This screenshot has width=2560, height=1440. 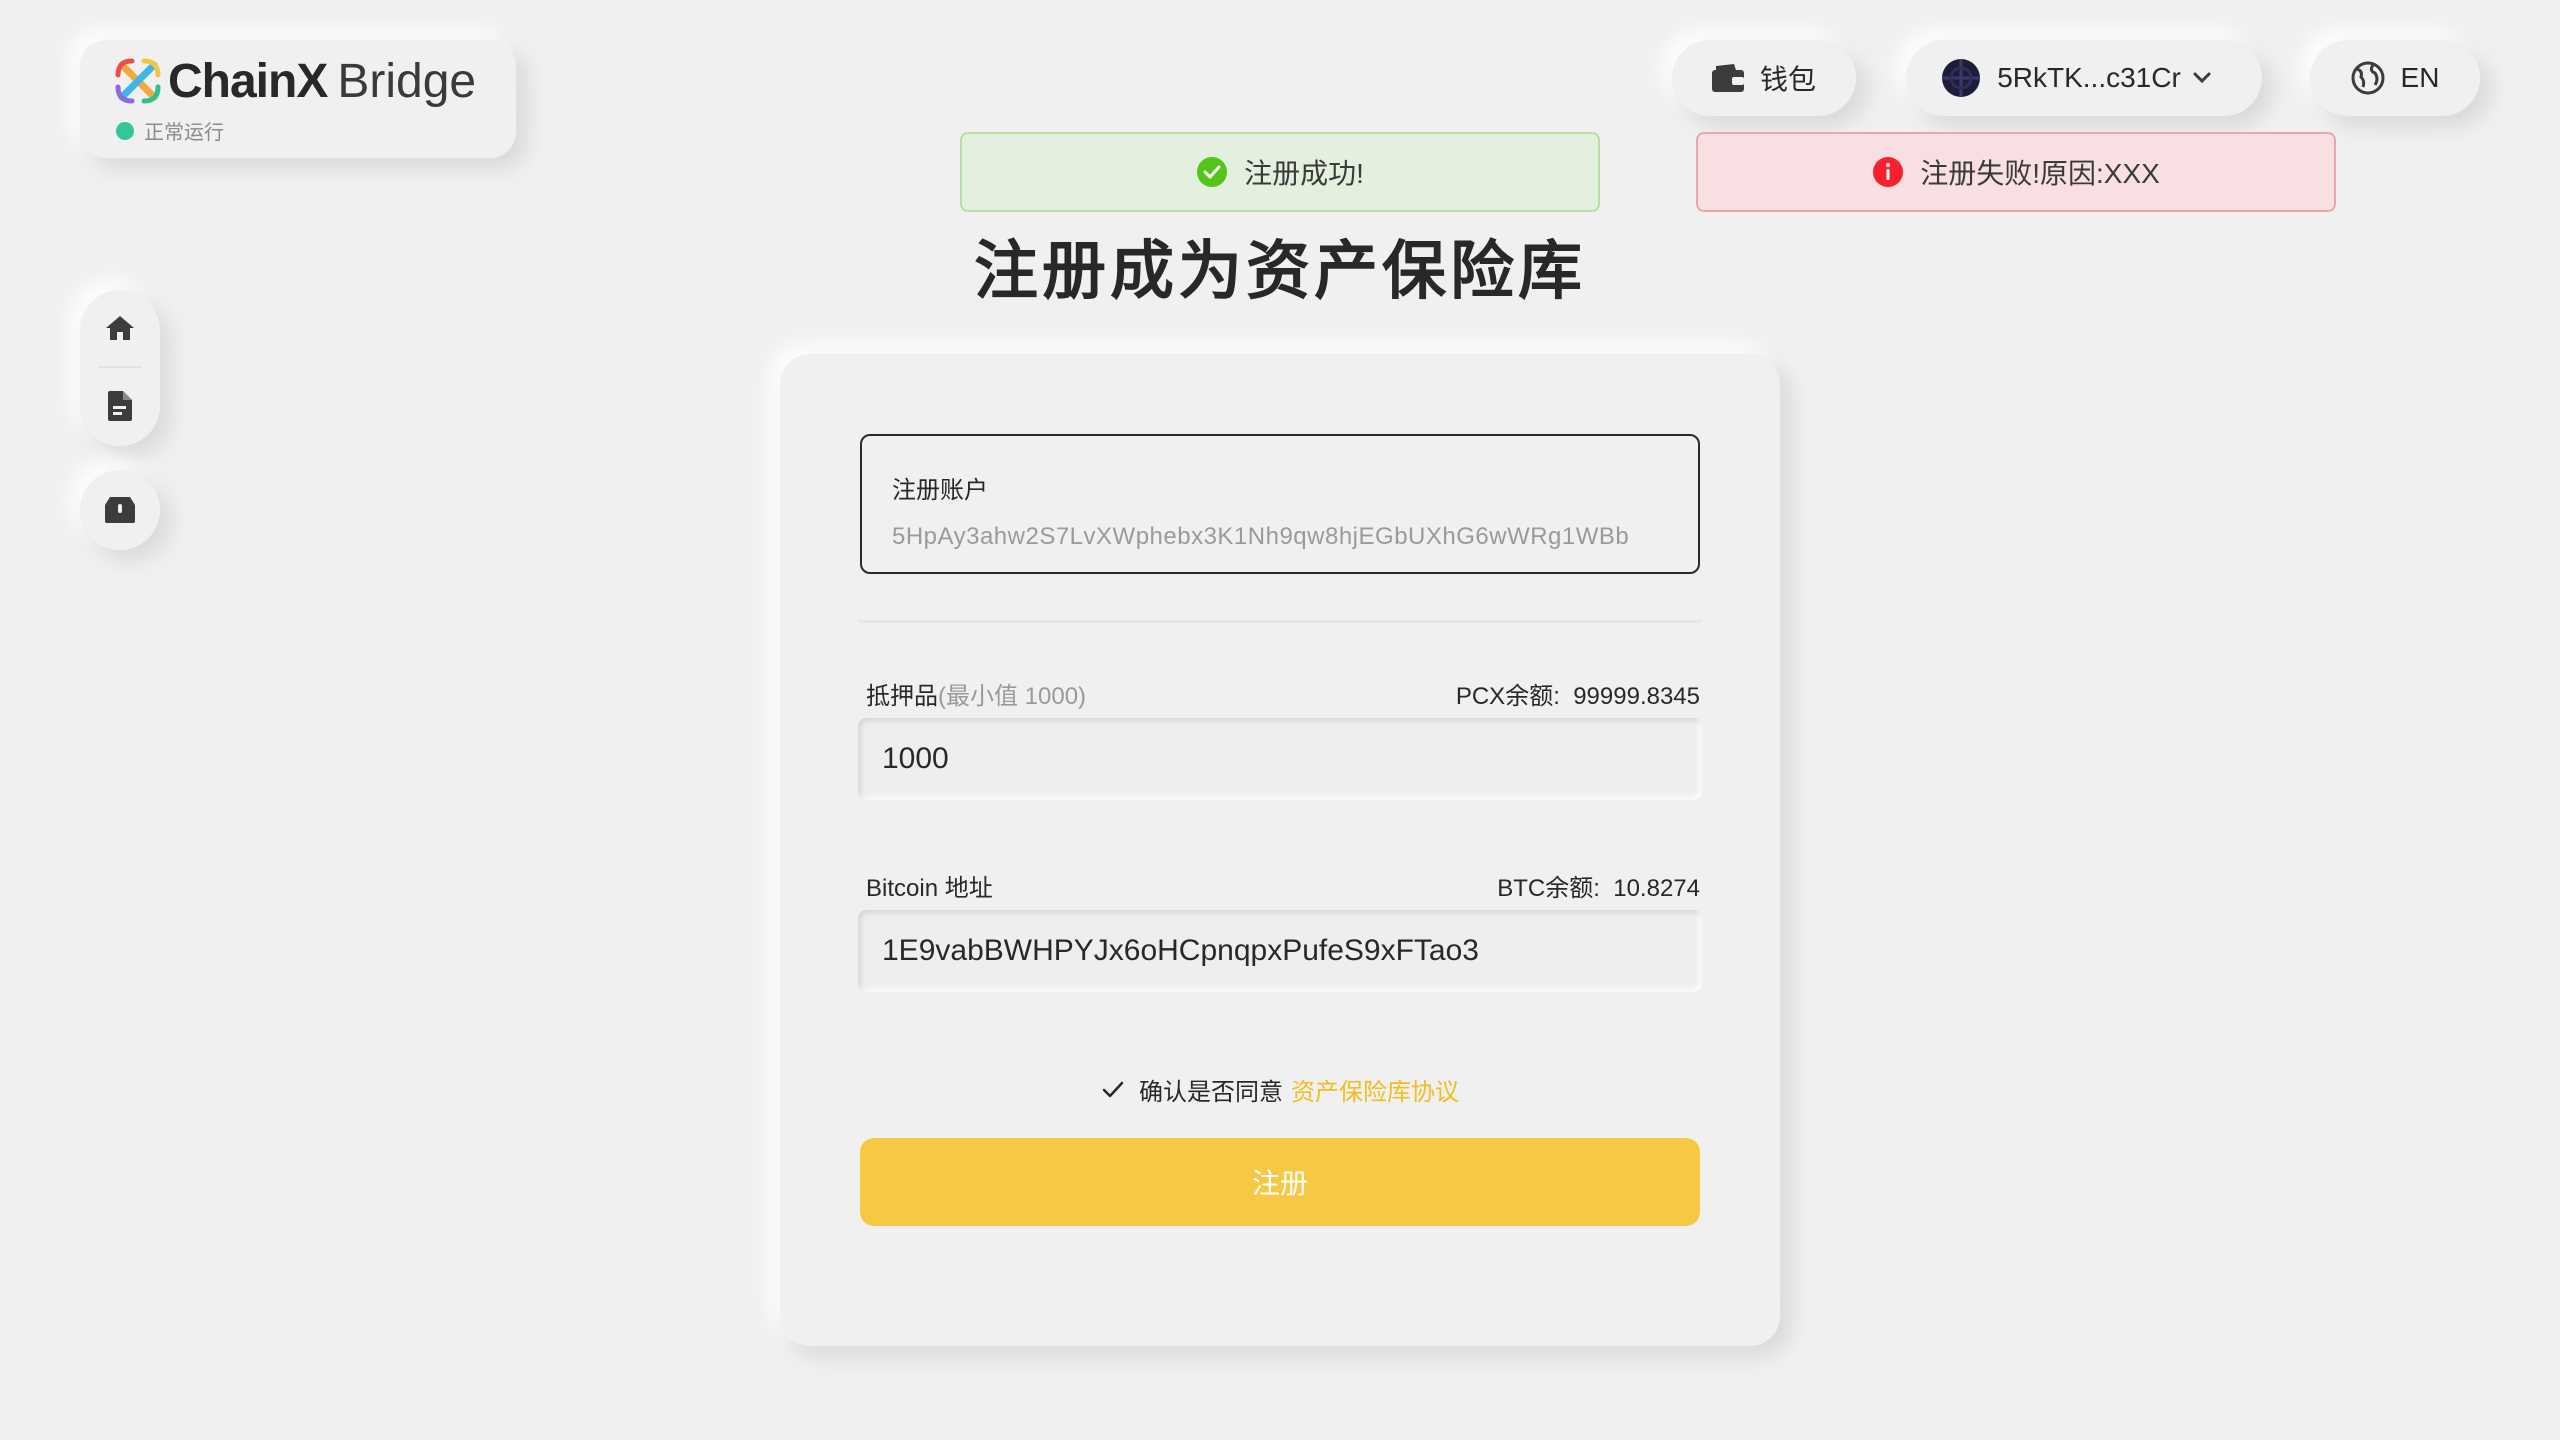 What do you see at coordinates (1280, 621) in the screenshot?
I see `form-divider` at bounding box center [1280, 621].